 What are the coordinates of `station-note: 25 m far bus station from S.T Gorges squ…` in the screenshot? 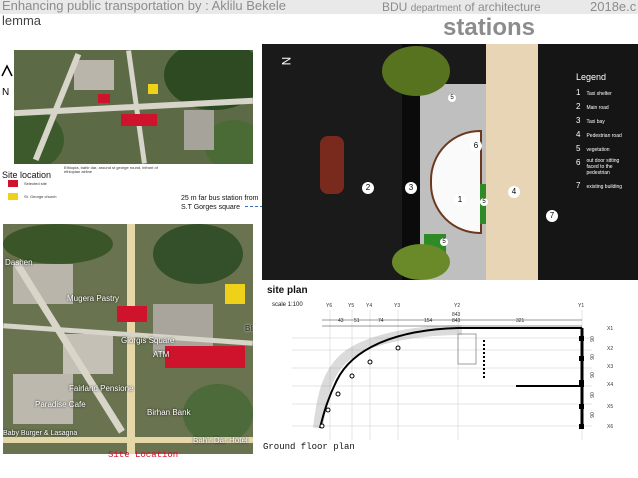 It's located at (220, 203).